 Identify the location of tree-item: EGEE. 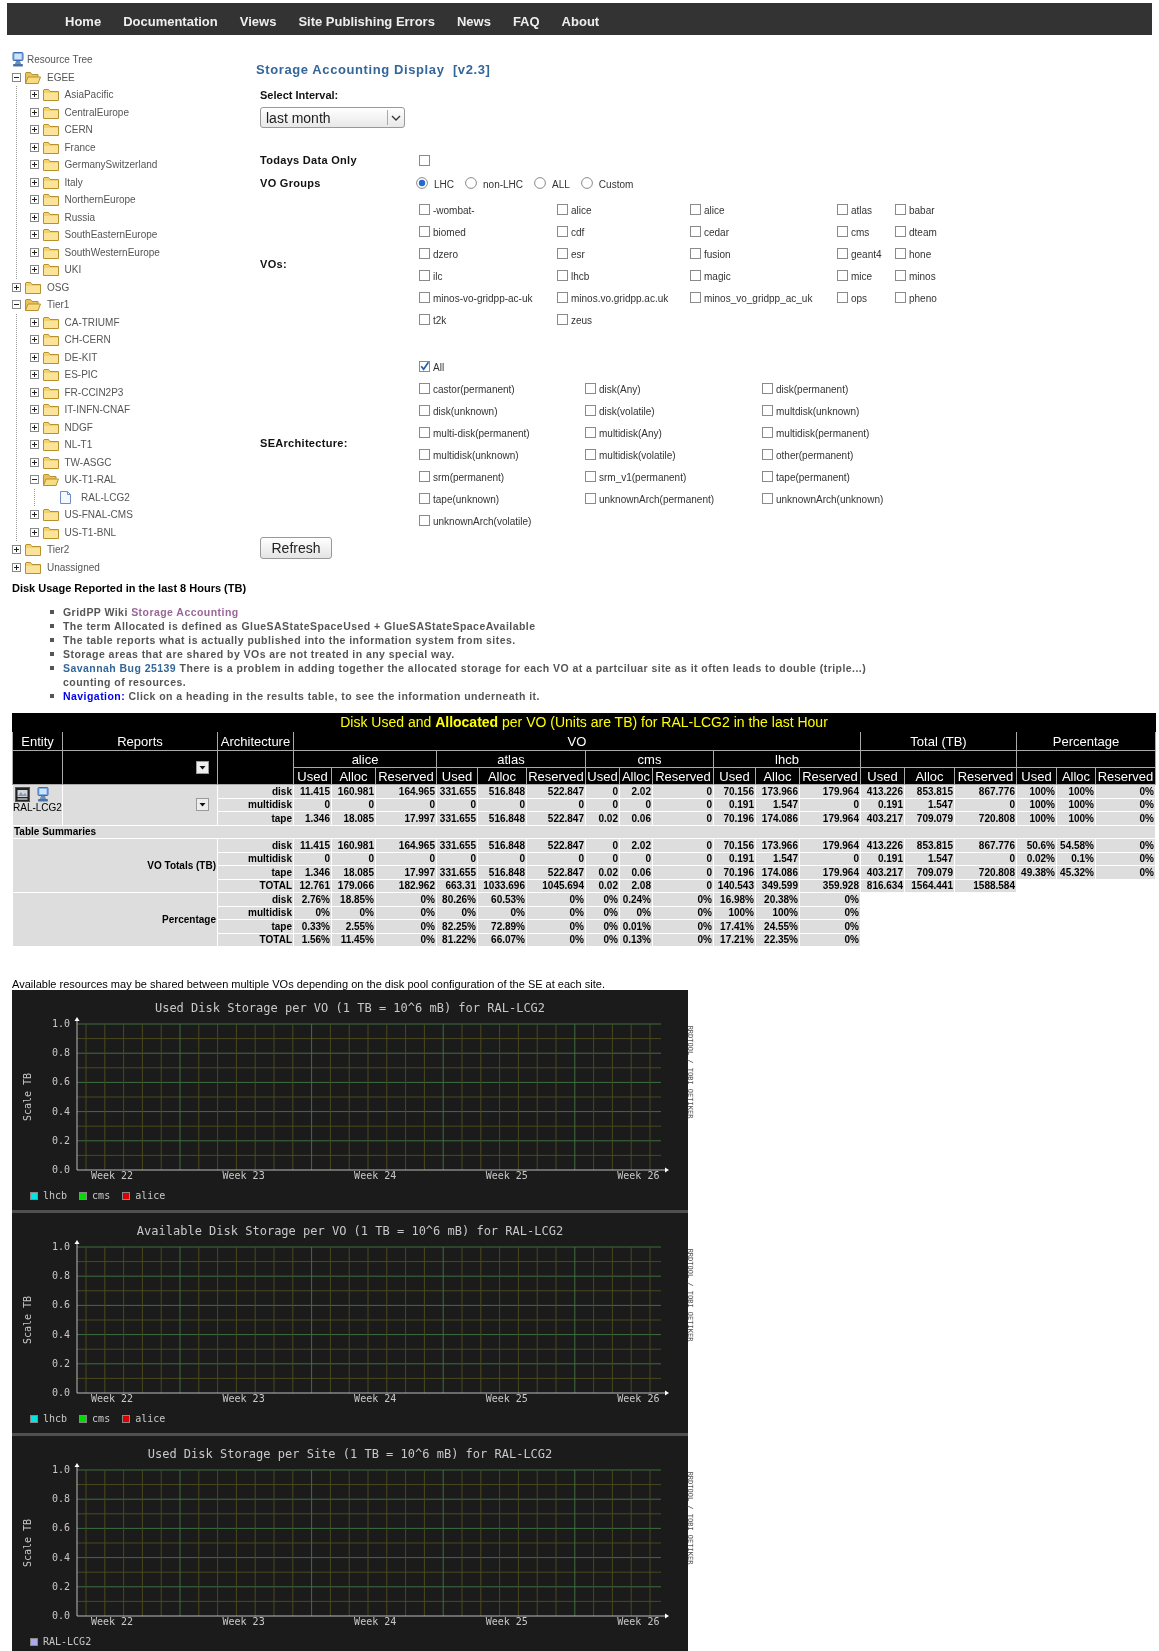
(61, 77).